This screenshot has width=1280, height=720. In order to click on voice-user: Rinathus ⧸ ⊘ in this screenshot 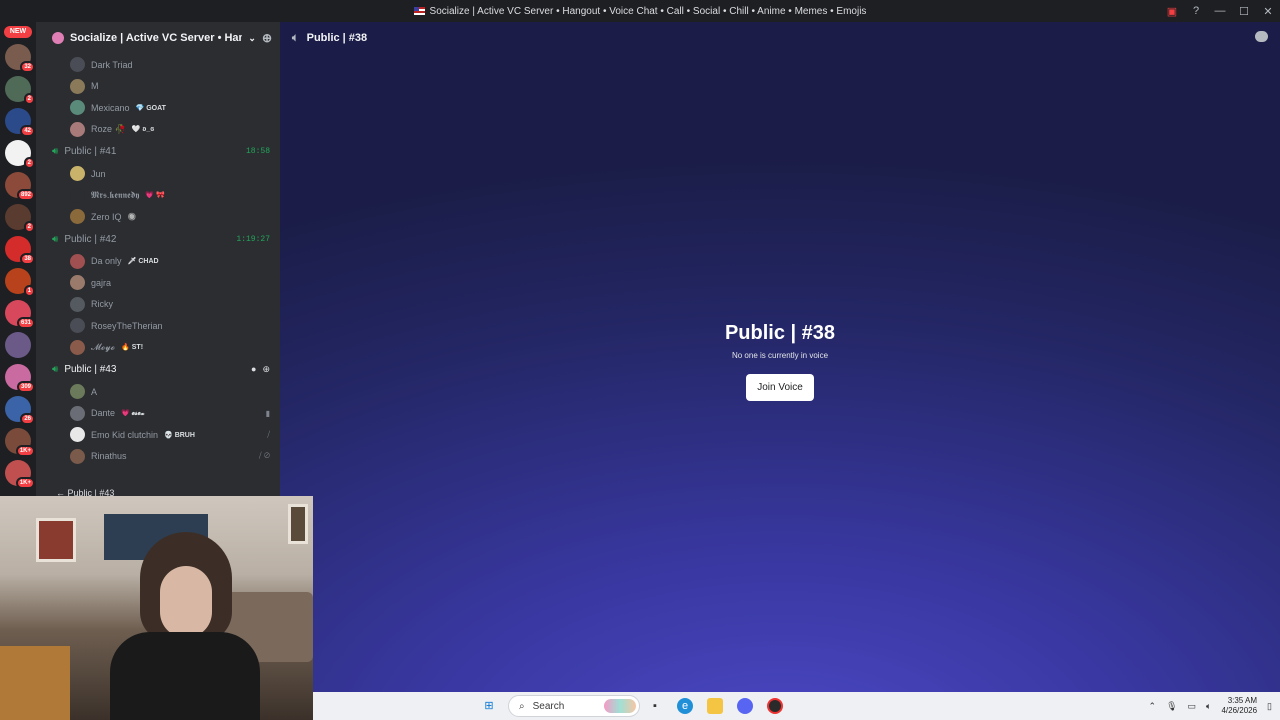, I will do `click(158, 457)`.